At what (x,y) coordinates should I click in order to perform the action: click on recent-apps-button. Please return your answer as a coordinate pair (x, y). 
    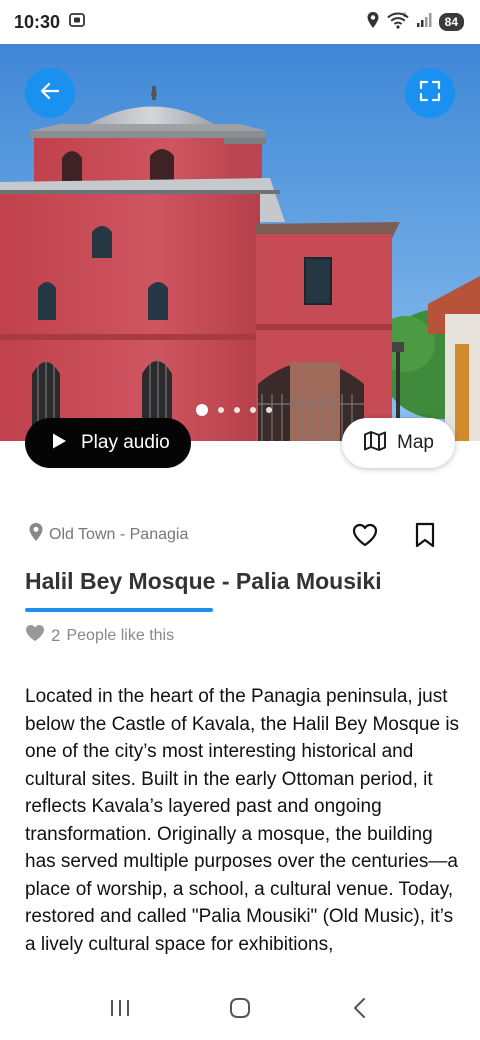
    Looking at the image, I should click on (120, 1010).